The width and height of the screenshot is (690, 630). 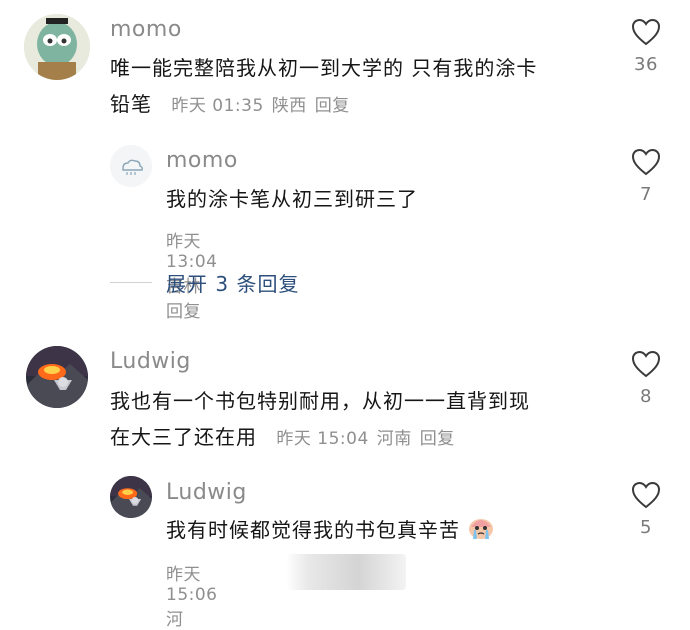 What do you see at coordinates (646, 509) in the screenshot?
I see `like-button: 5` at bounding box center [646, 509].